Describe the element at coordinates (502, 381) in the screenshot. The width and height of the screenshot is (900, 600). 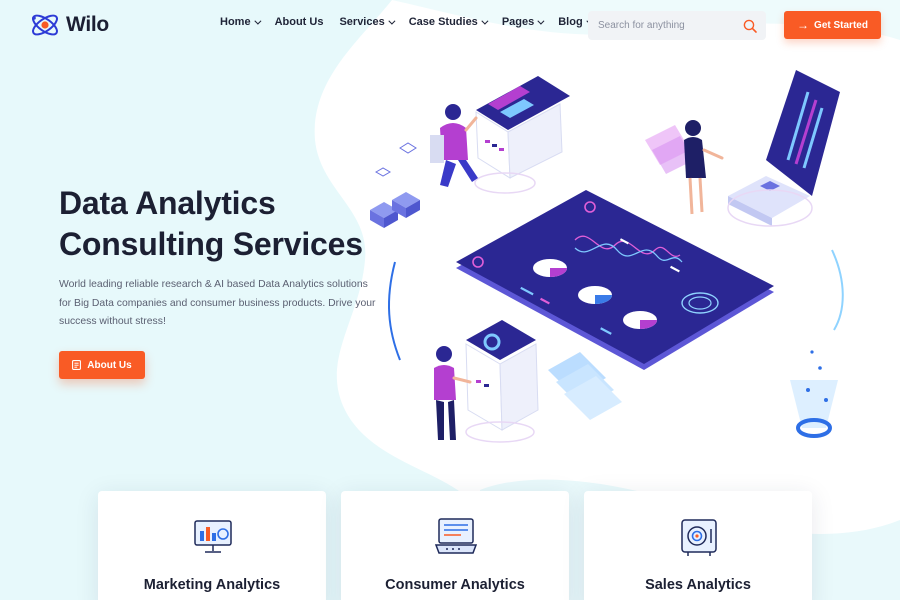
I see `bottom-terminal` at that location.